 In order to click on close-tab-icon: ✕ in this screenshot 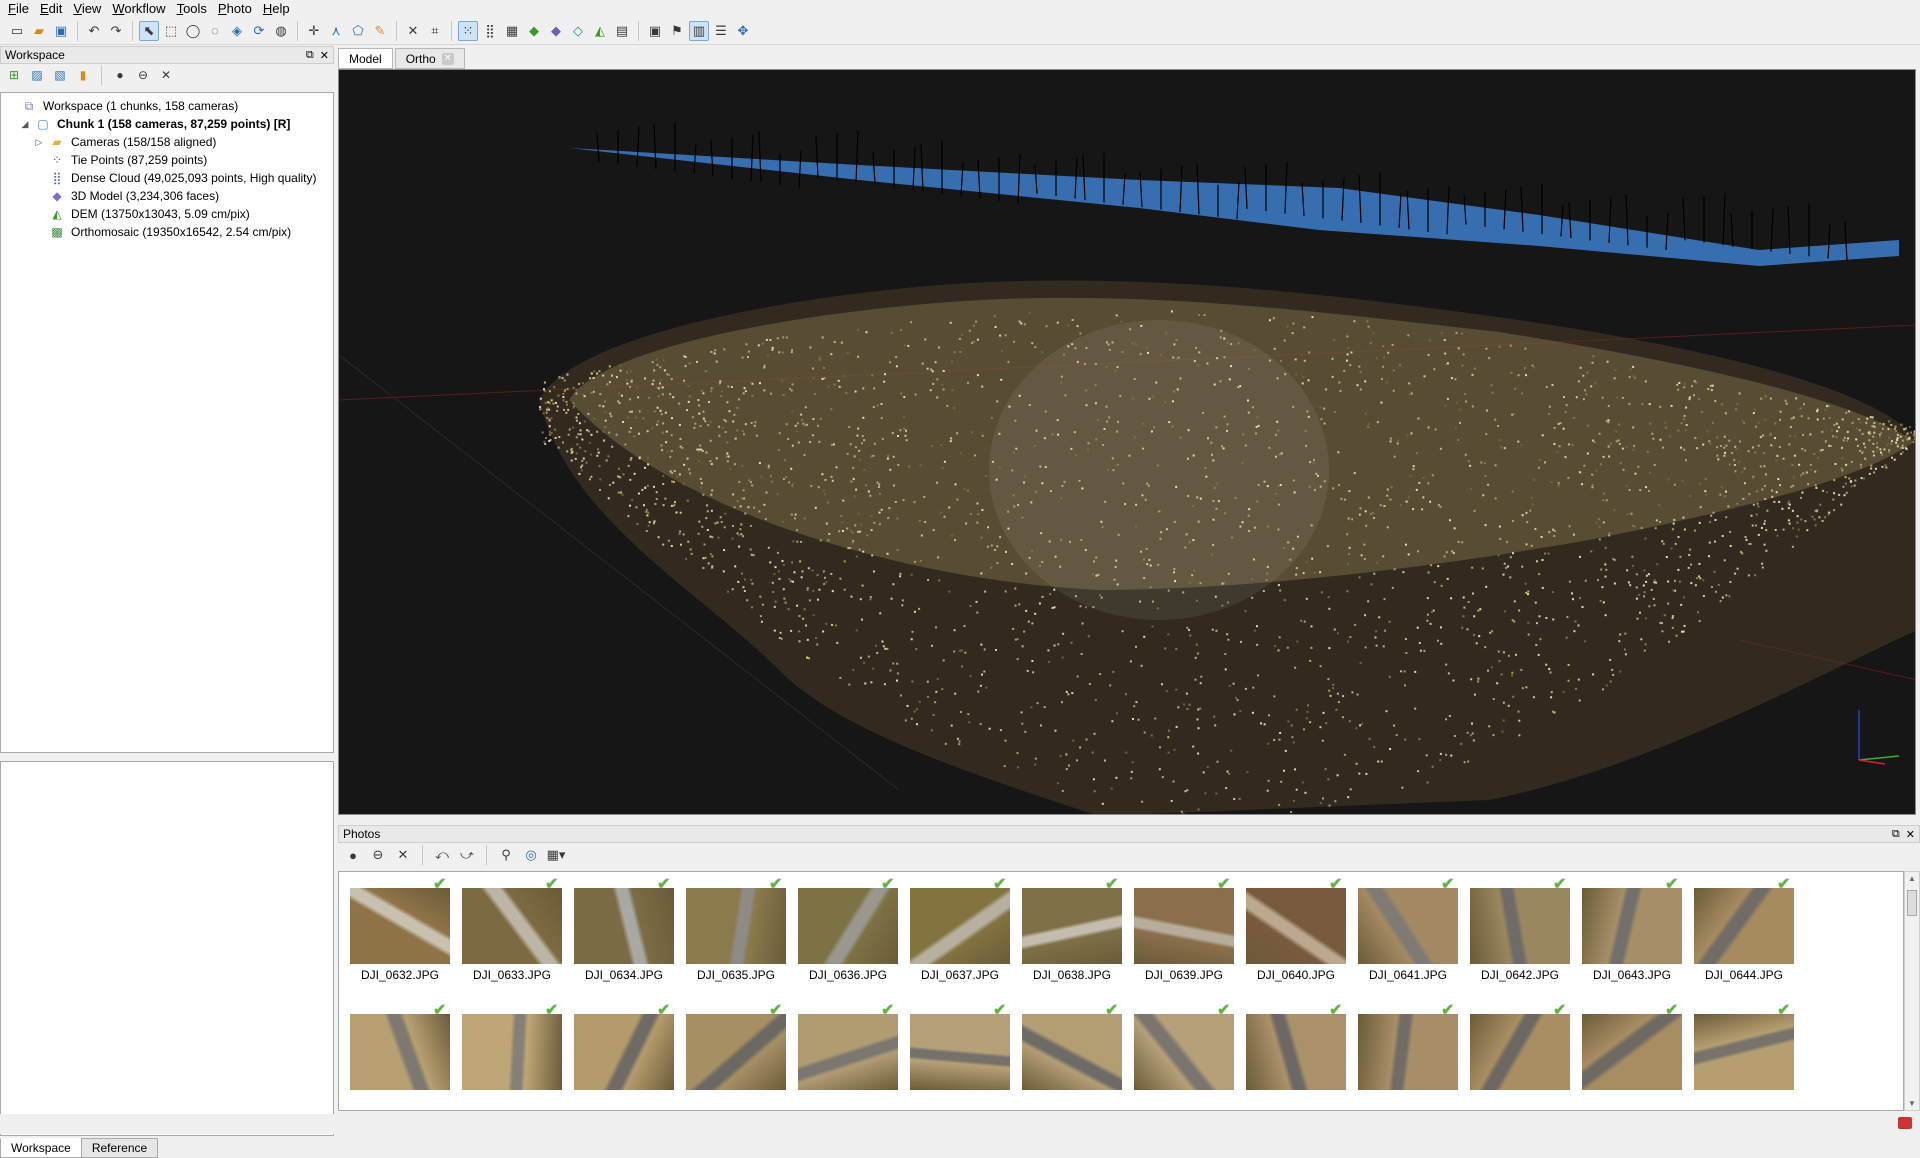, I will do `click(448, 59)`.